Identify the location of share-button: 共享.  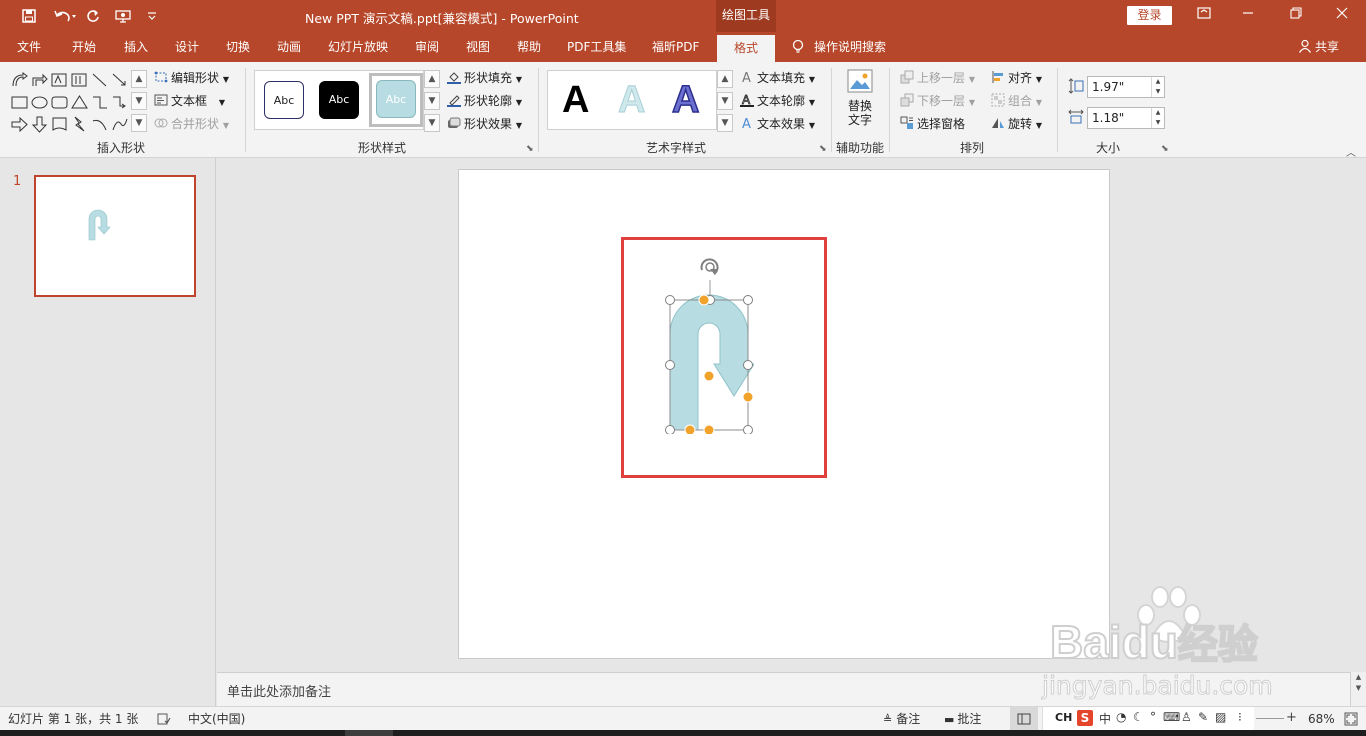
(1318, 47).